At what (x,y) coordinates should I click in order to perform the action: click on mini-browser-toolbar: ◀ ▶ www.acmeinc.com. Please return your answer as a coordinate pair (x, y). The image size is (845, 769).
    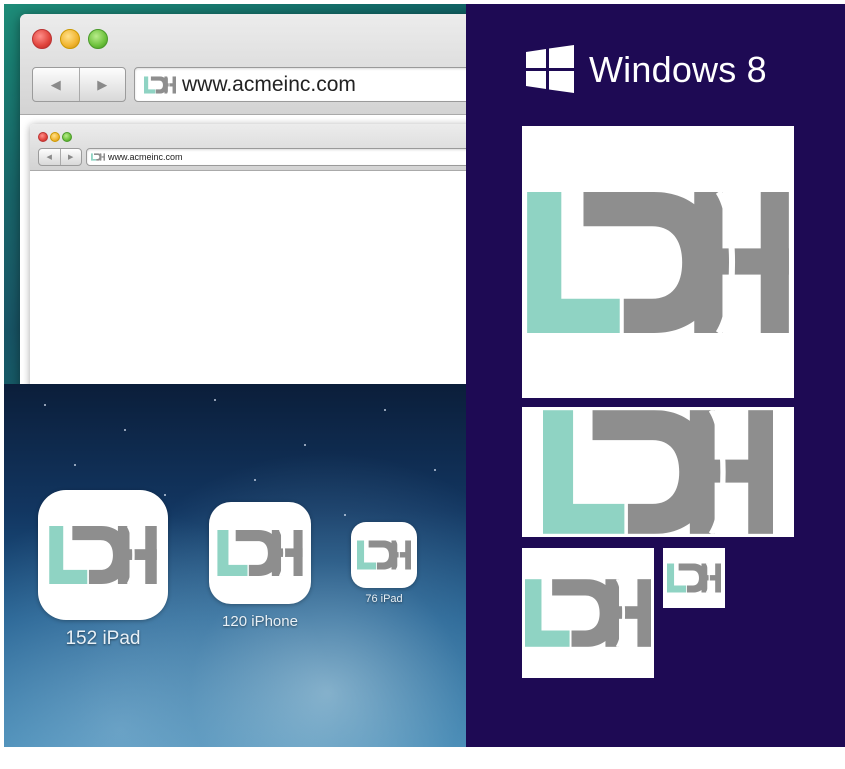
    Looking at the image, I should click on (248, 147).